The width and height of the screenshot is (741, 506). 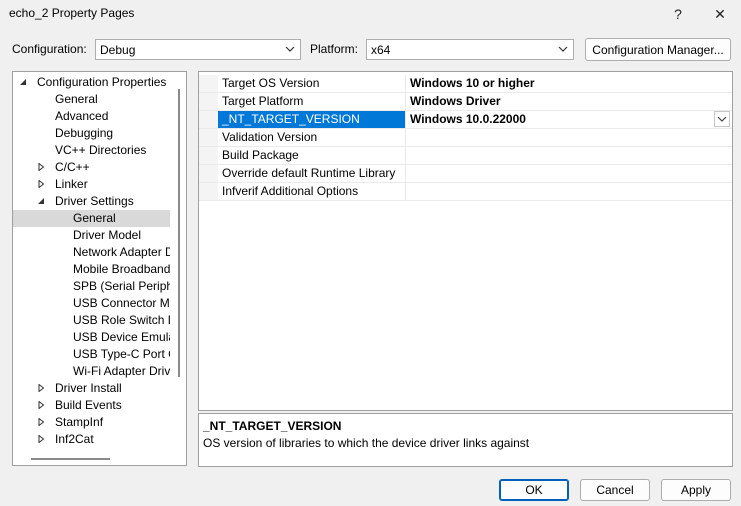 I want to click on tree-item: Advanced, so click(x=91, y=116).